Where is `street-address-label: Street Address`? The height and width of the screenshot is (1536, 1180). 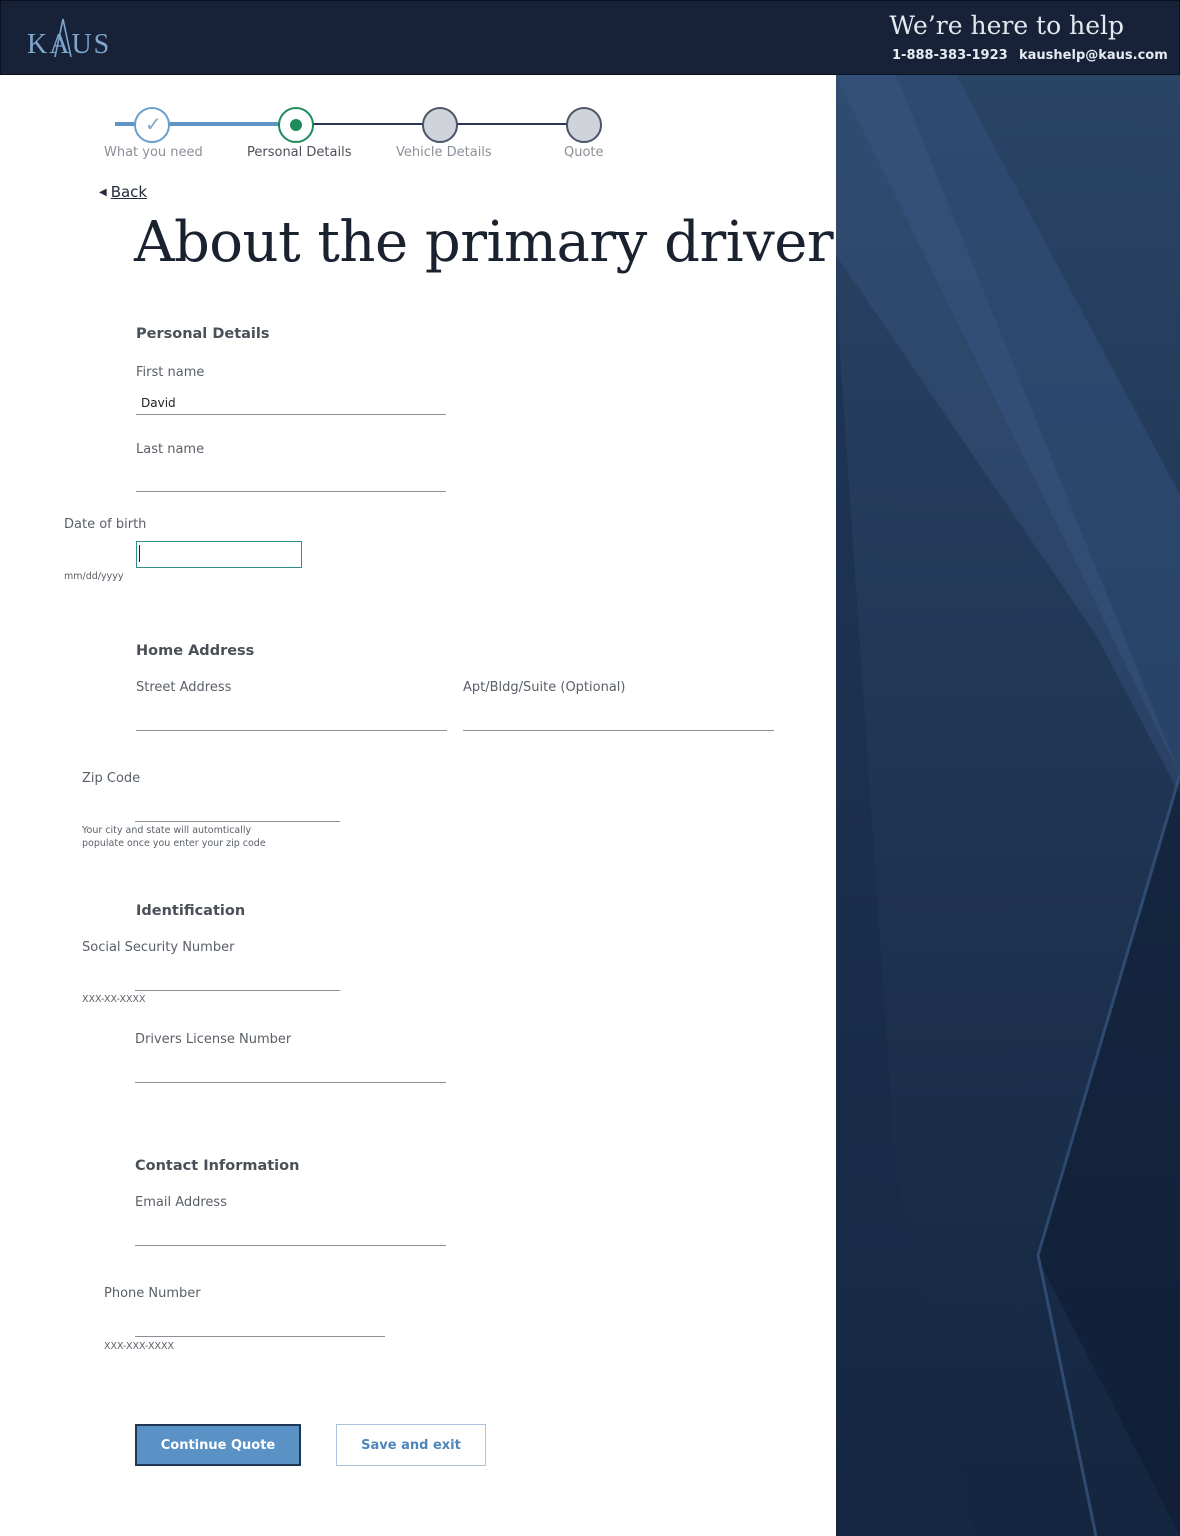
street-address-label: Street Address is located at coordinates (184, 687).